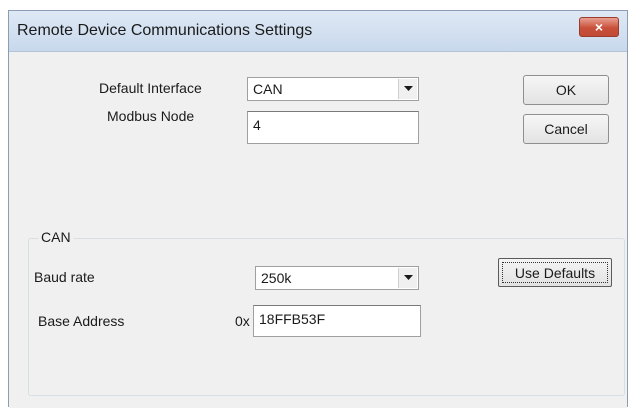 This screenshot has height=408, width=633. What do you see at coordinates (566, 90) in the screenshot?
I see `ok-button: OK` at bounding box center [566, 90].